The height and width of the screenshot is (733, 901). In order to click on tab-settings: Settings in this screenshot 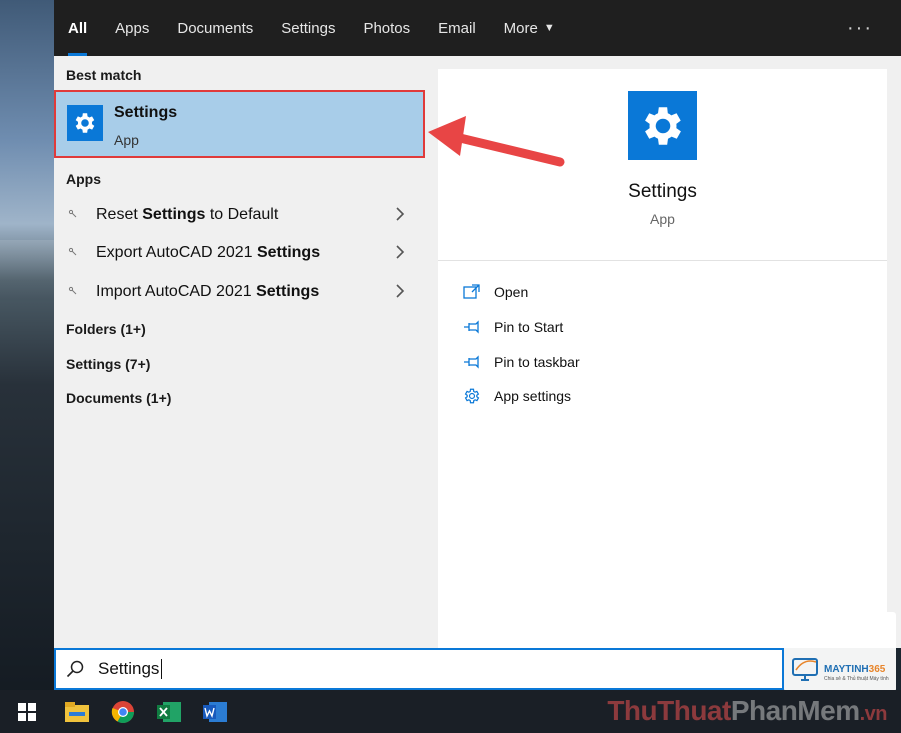, I will do `click(308, 28)`.